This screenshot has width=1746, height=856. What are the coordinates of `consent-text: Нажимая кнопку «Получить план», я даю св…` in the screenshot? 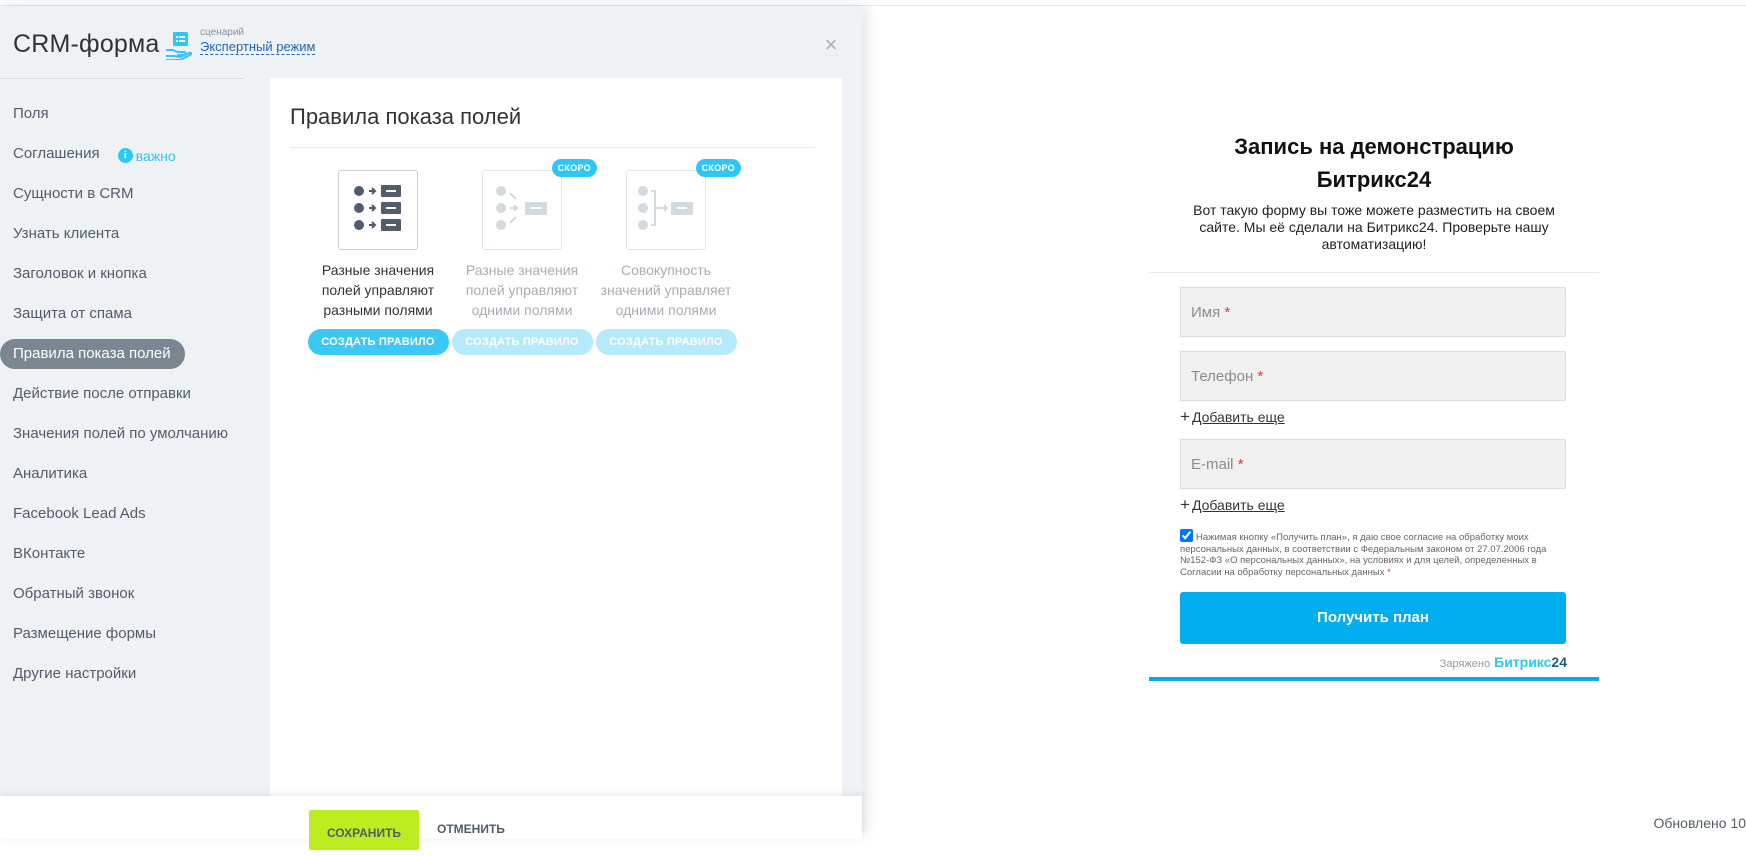 It's located at (1363, 555).